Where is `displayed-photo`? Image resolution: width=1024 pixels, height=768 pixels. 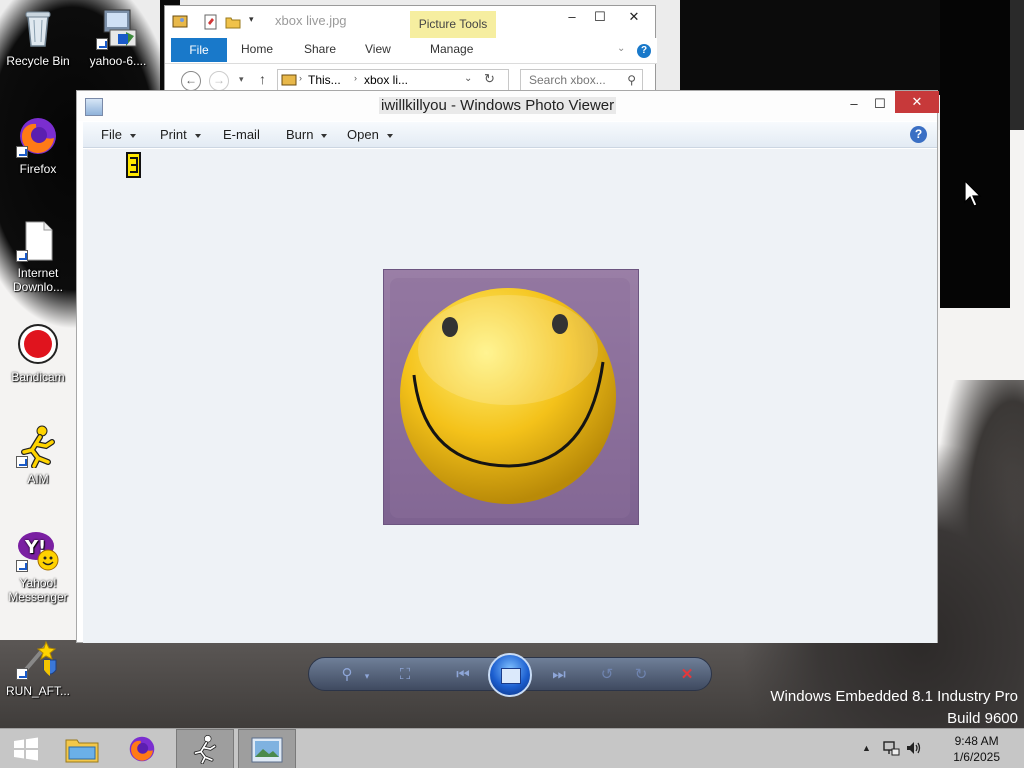
displayed-photo is located at coordinates (511, 397).